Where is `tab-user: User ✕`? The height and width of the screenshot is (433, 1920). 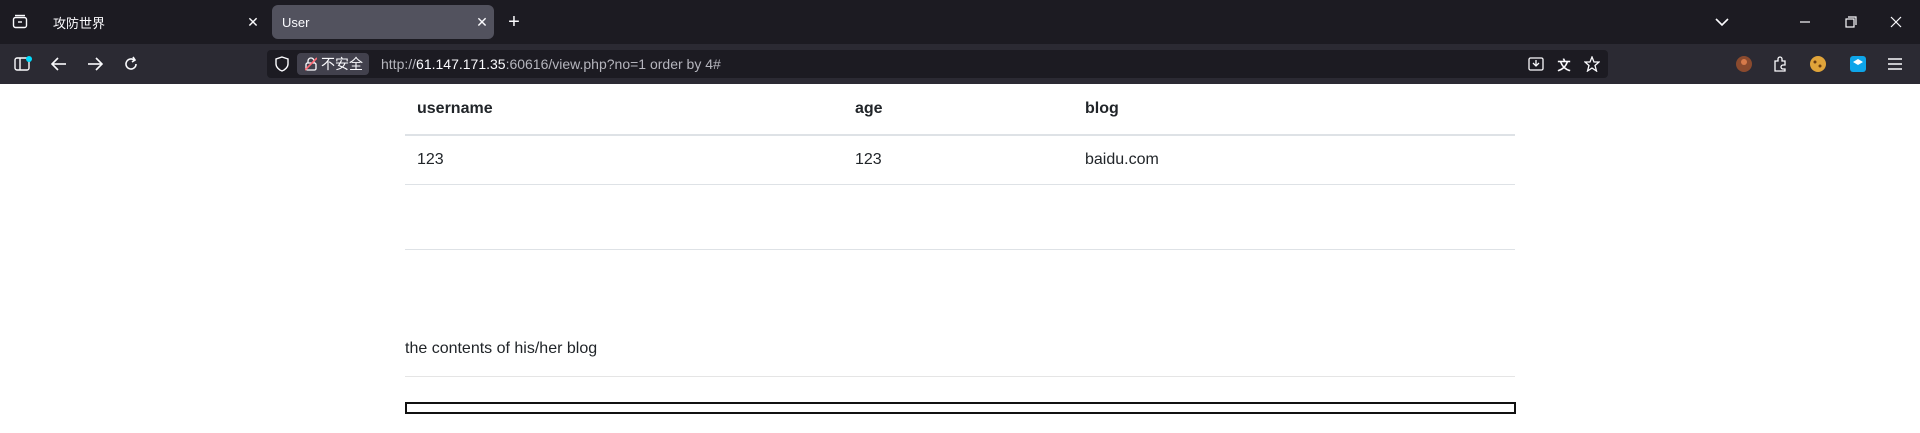 tab-user: User ✕ is located at coordinates (383, 22).